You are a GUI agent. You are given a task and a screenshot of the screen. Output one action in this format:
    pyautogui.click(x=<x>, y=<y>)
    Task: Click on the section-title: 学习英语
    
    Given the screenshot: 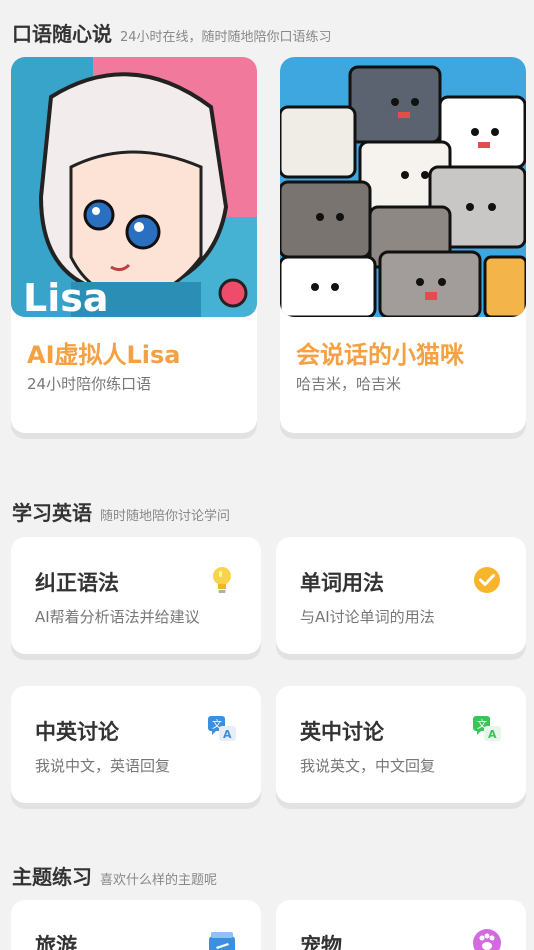 What is the action you would take?
    pyautogui.click(x=52, y=513)
    